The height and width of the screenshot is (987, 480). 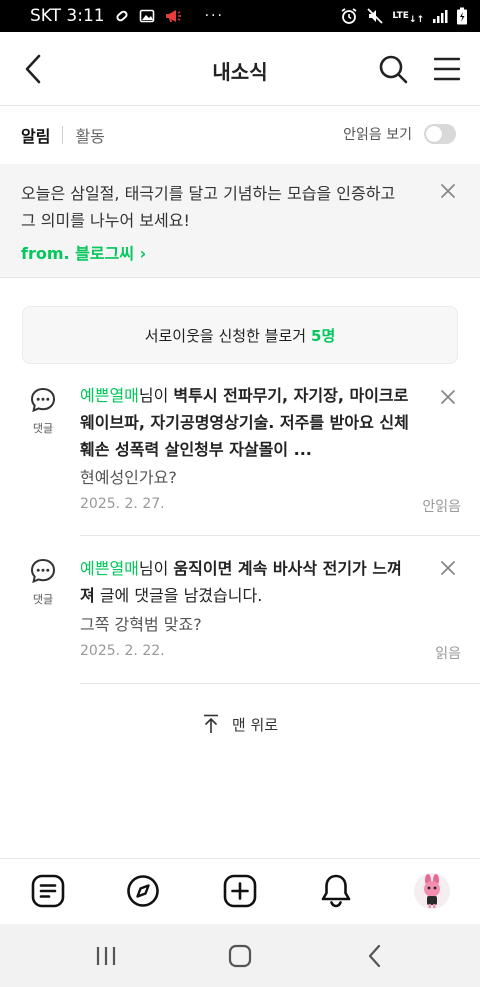 I want to click on chevron-left-icon, so click(x=33, y=69).